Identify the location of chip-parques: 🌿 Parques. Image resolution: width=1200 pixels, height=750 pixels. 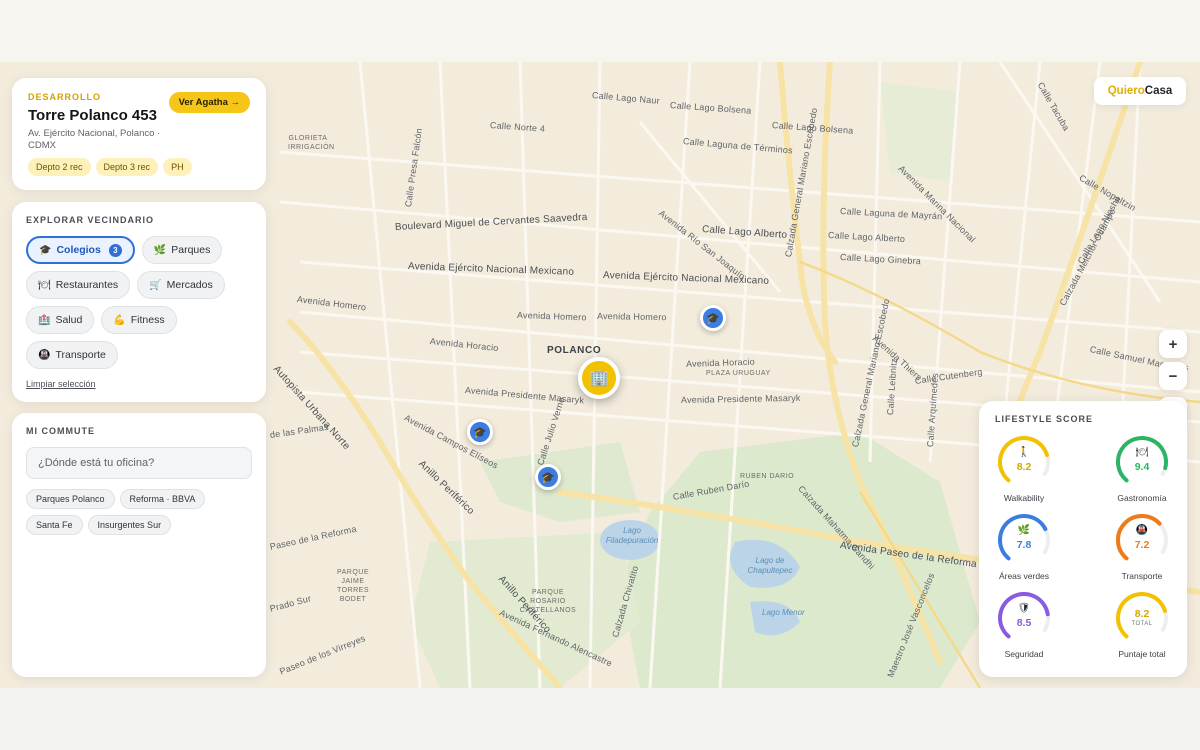
(182, 250).